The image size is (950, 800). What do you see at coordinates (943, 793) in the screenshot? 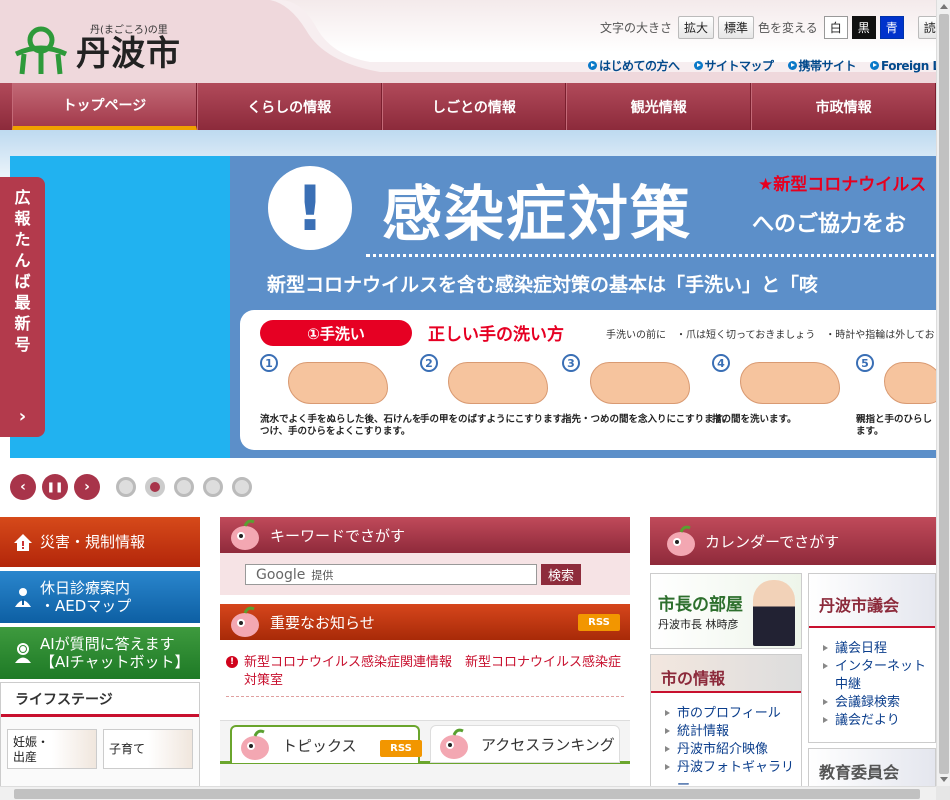
I see `scrollbar-corner` at bounding box center [943, 793].